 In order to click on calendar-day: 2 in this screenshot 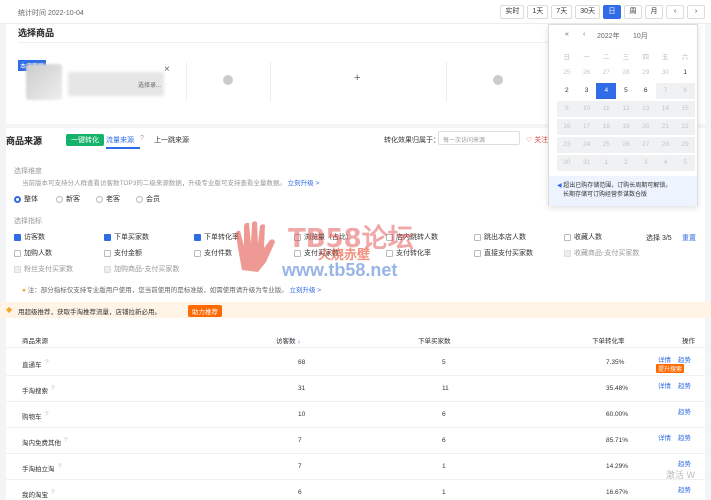, I will do `click(567, 91)`.